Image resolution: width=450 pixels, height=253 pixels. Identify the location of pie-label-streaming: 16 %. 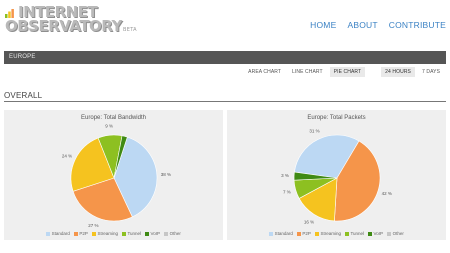
(309, 221).